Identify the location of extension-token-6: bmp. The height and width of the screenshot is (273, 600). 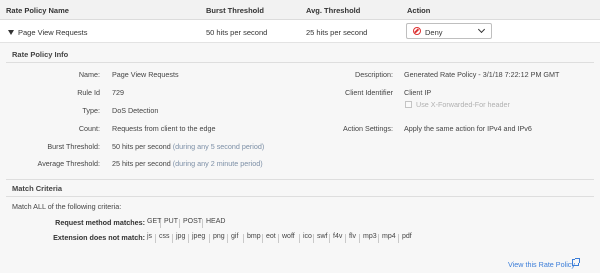
(254, 236).